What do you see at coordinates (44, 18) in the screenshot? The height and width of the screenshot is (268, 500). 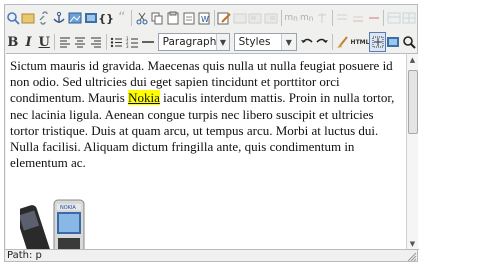 I see `unlink-icon` at bounding box center [44, 18].